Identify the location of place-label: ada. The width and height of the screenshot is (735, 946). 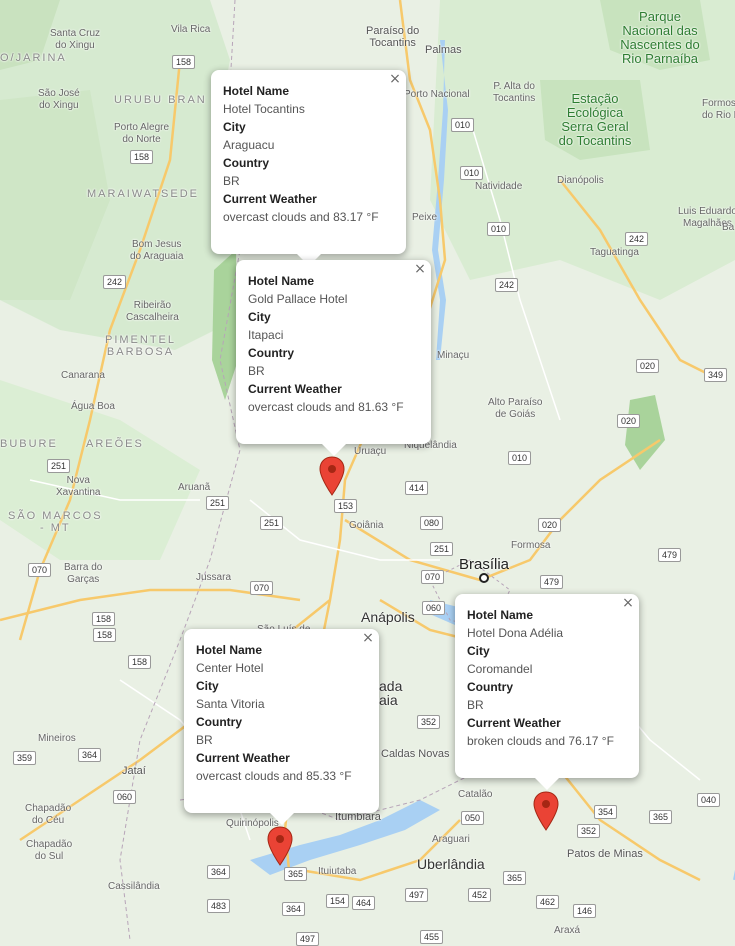
(391, 686).